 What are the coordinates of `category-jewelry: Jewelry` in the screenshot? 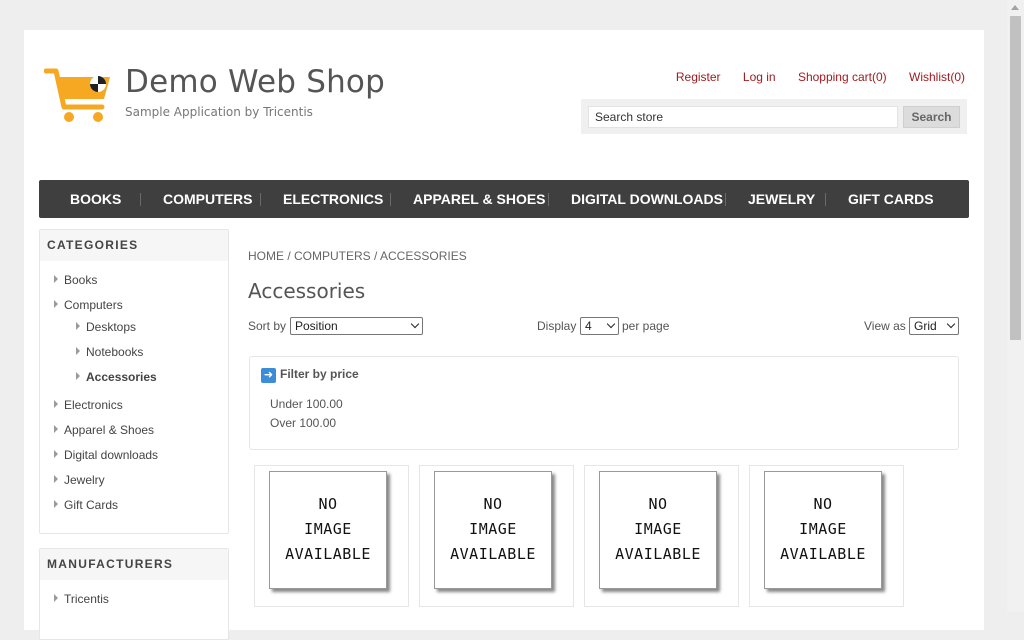 It's located at (79, 480).